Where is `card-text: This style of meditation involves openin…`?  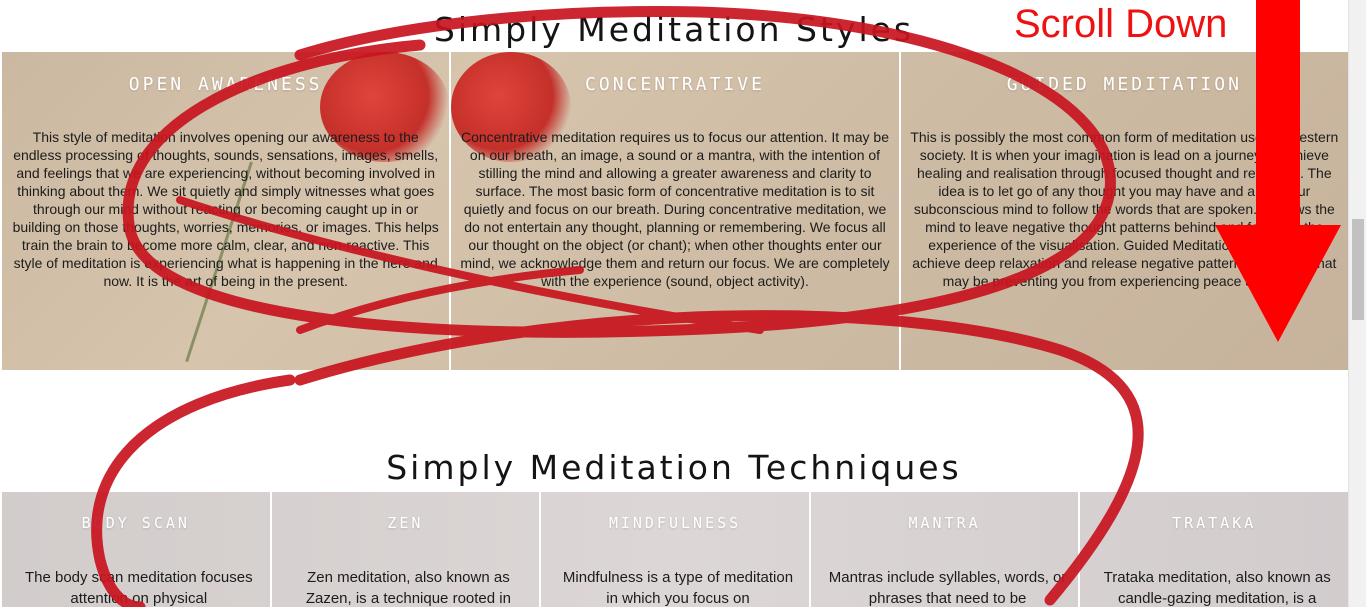 card-text: This style of meditation involves openin… is located at coordinates (225, 209).